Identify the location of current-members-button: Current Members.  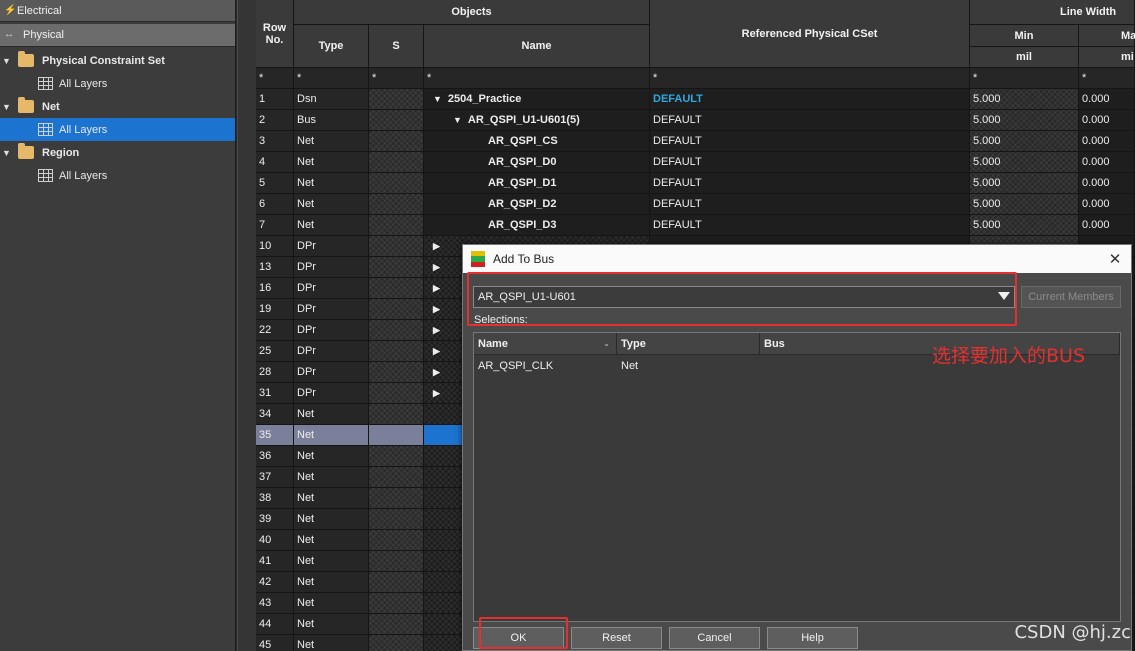
(1071, 297).